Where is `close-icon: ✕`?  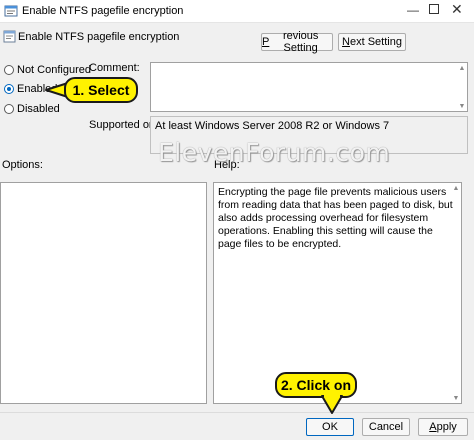
close-icon: ✕ is located at coordinates (457, 9).